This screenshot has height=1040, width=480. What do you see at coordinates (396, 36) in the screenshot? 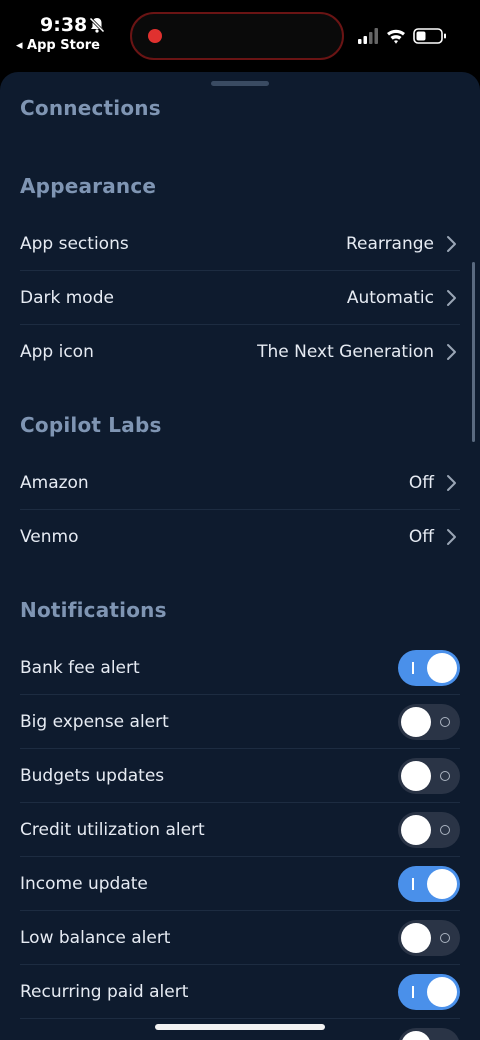
I see `wifi-icon` at bounding box center [396, 36].